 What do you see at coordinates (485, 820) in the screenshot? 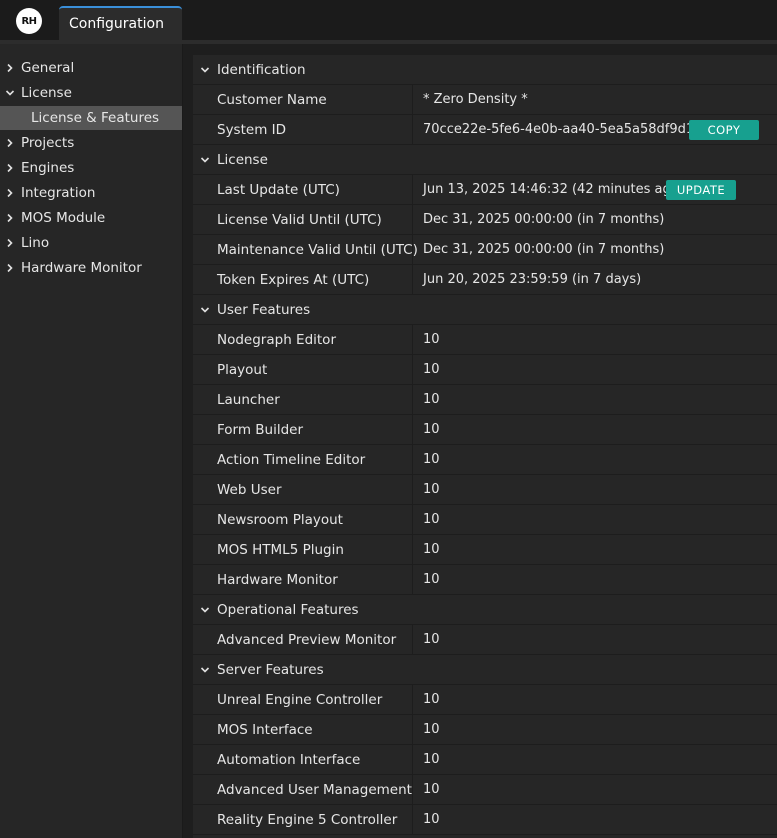
I see `field-row-reality-engine-5-controller: Reality Engine 5 Controller 10` at bounding box center [485, 820].